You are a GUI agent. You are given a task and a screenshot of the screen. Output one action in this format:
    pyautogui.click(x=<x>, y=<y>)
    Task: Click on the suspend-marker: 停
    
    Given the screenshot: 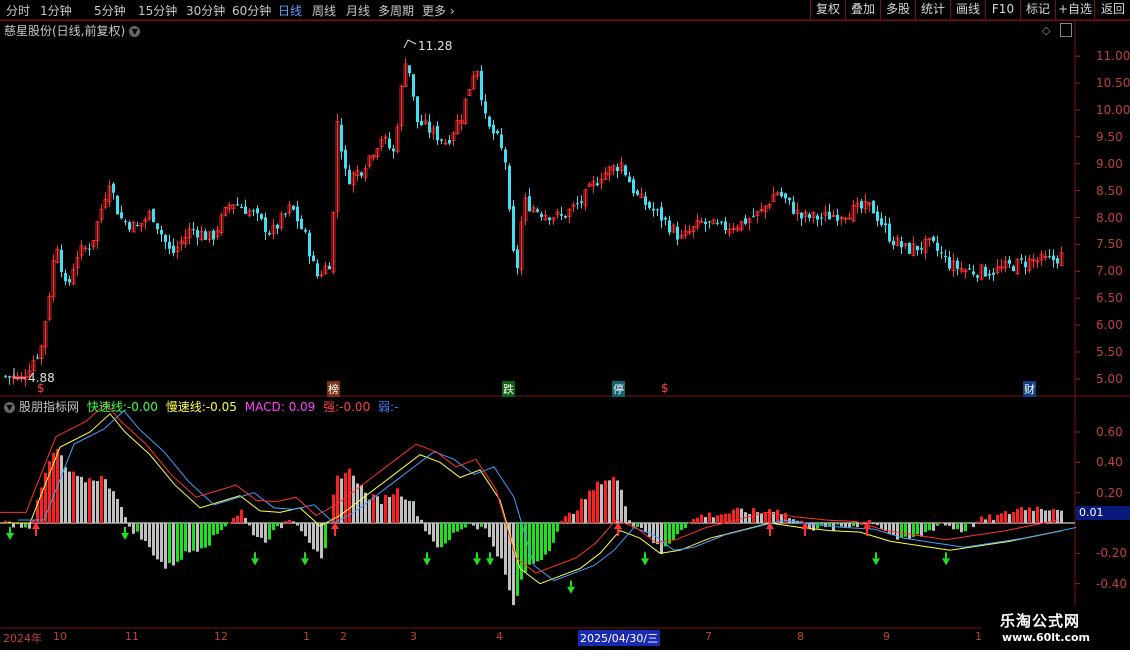 What is the action you would take?
    pyautogui.click(x=618, y=389)
    